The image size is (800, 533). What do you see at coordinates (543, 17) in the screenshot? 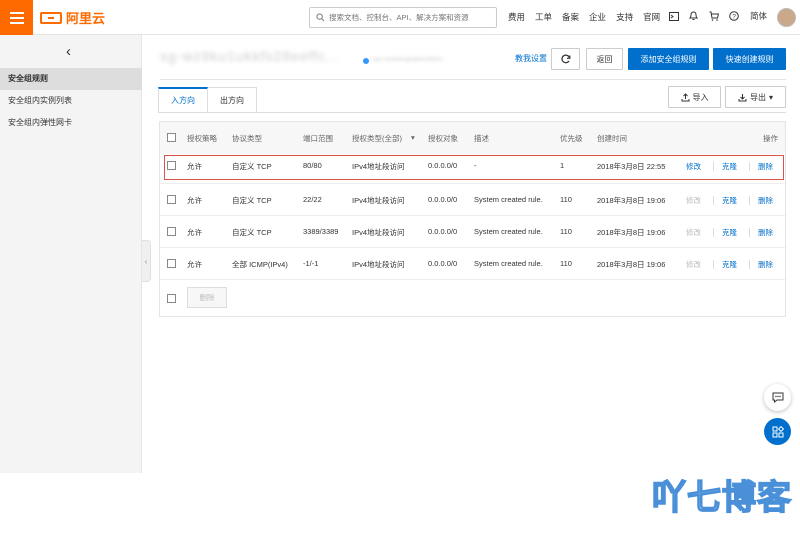
I see `nav-ticket: 工单` at bounding box center [543, 17].